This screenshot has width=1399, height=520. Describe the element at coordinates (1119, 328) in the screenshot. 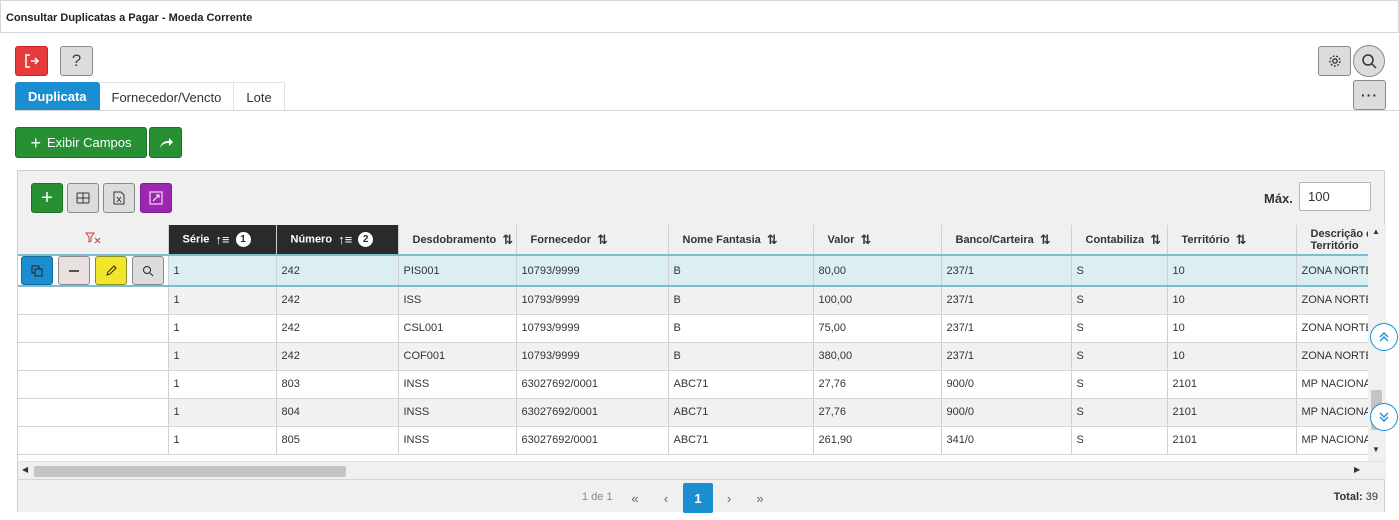

I see `table-cell: S` at that location.